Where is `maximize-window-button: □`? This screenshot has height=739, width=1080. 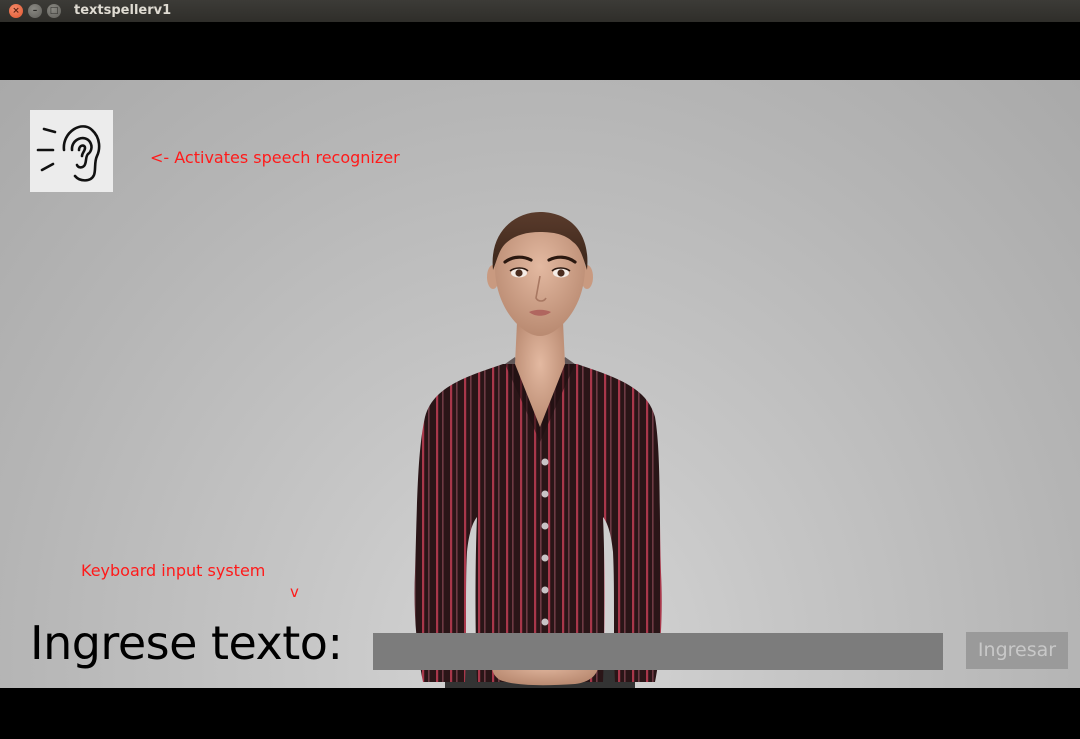
maximize-window-button: □ is located at coordinates (54, 11).